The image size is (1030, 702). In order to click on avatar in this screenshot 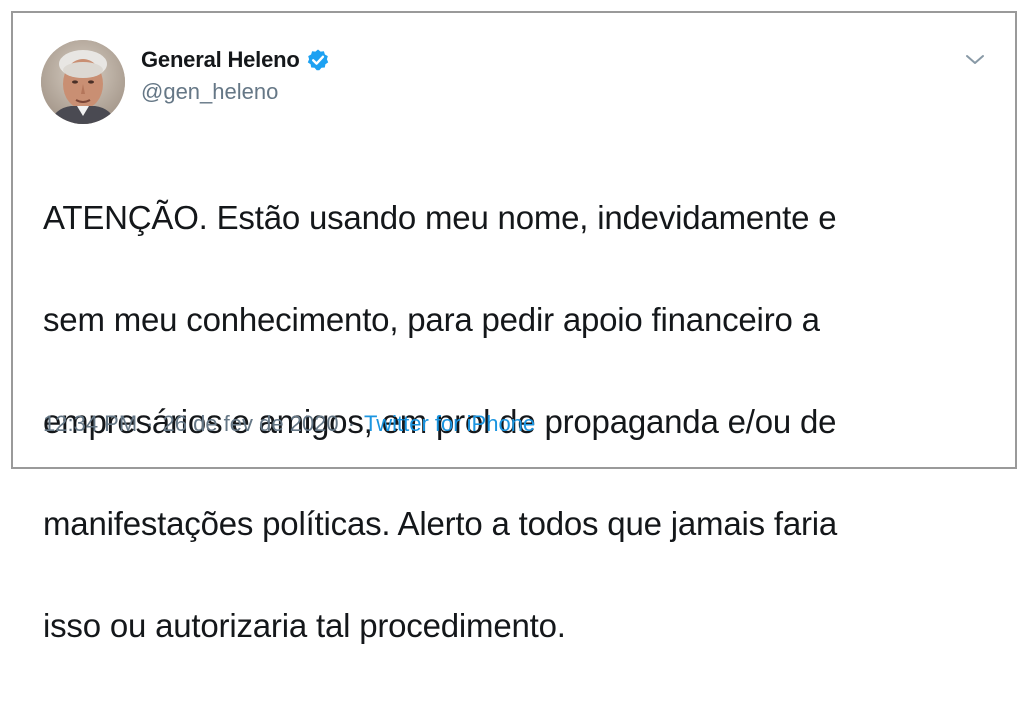, I will do `click(83, 82)`.